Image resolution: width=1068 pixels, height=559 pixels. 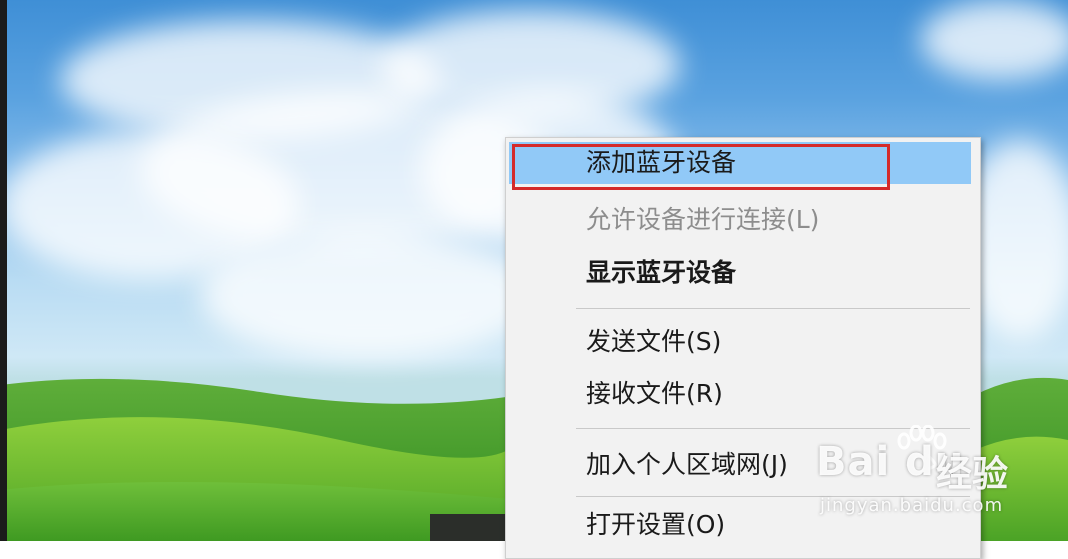 What do you see at coordinates (656, 524) in the screenshot?
I see `menu-item-label: 打开设置(O)` at bounding box center [656, 524].